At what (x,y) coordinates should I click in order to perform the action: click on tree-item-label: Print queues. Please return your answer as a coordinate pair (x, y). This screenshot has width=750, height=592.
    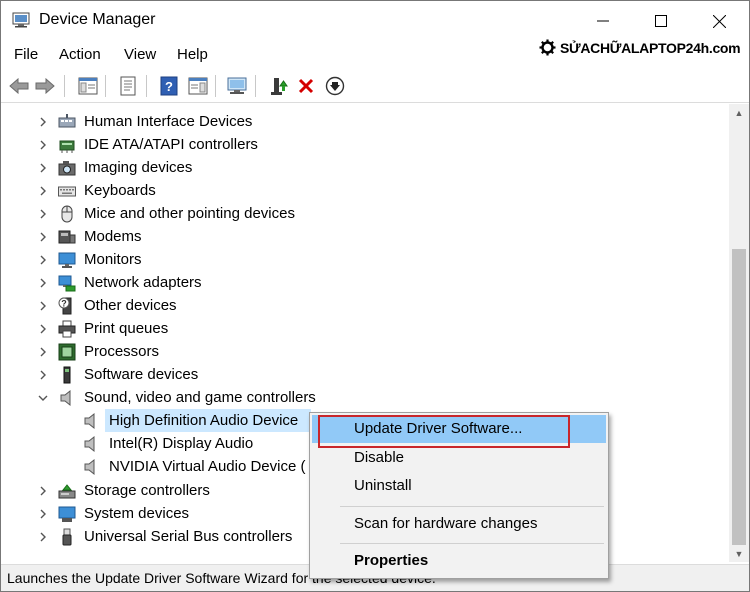
    Looking at the image, I should click on (126, 328).